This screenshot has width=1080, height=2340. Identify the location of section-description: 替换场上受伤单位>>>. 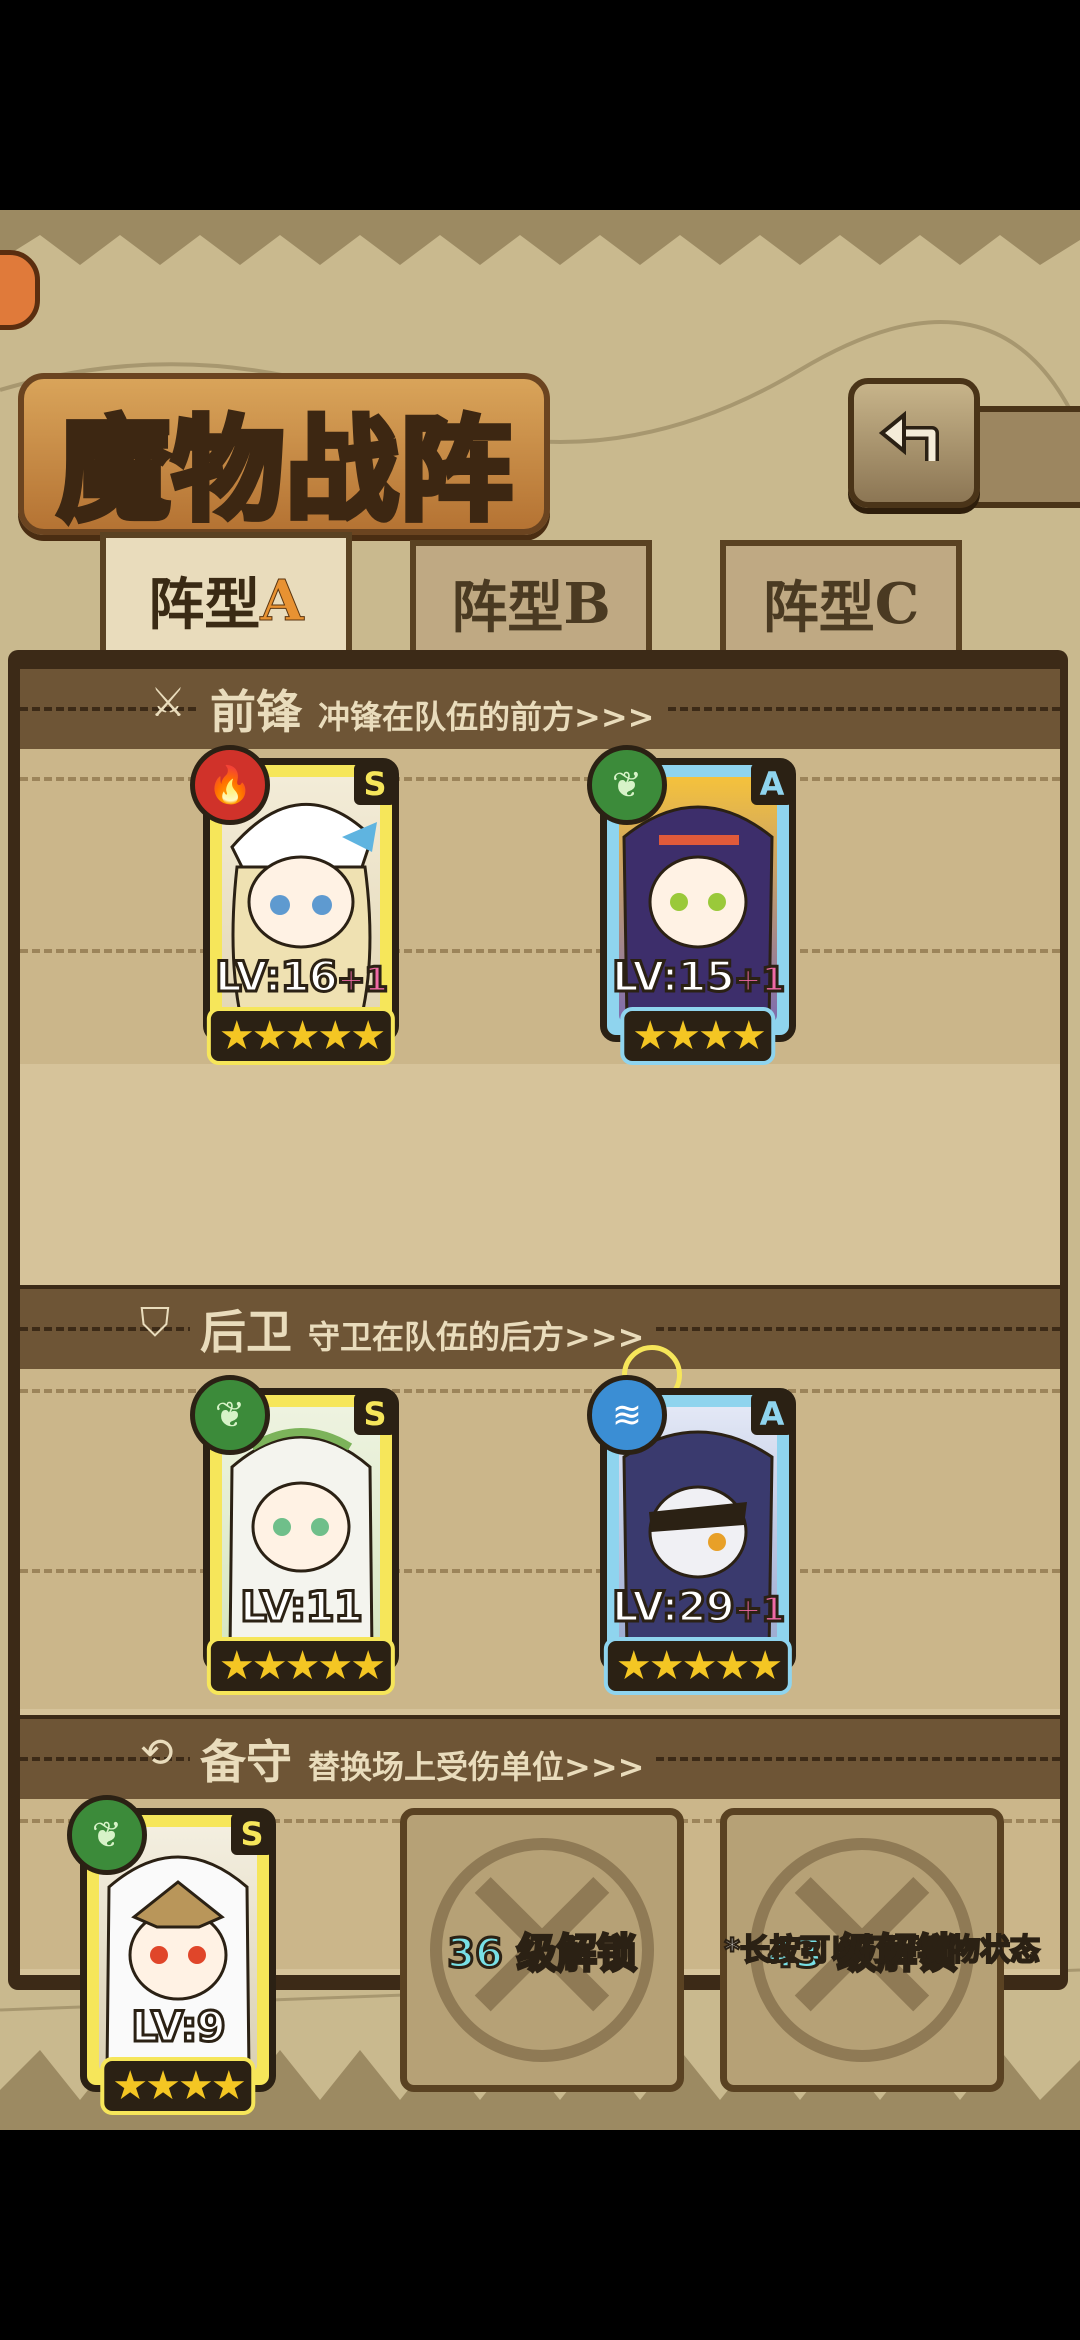
(476, 1767).